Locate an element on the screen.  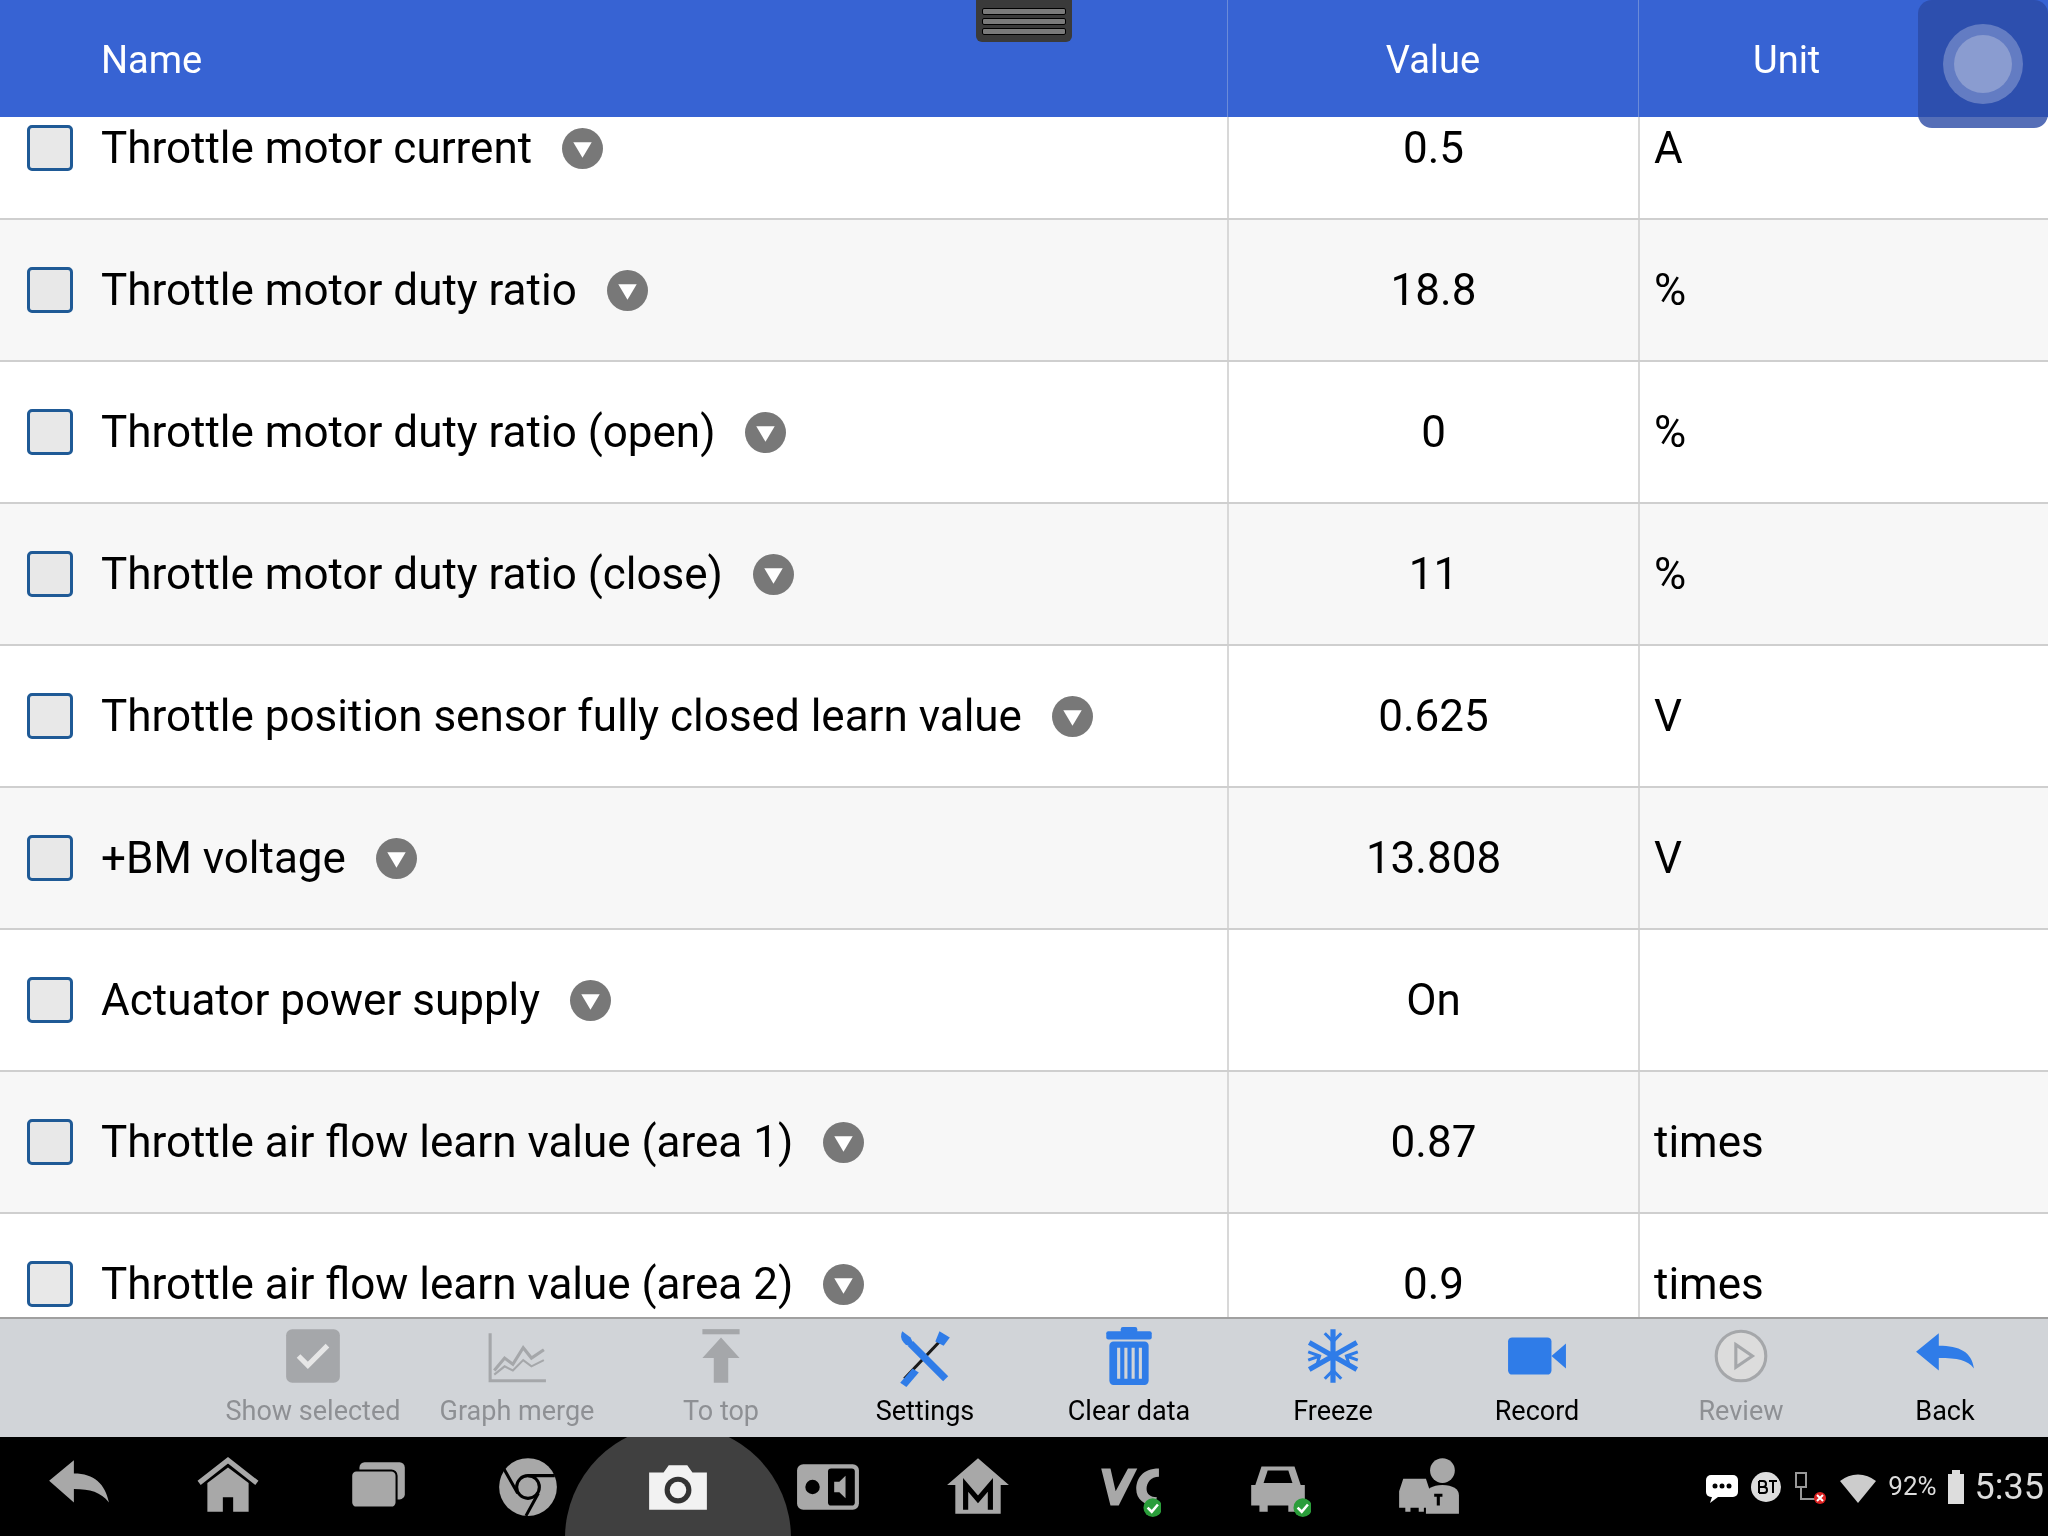
parameter-name: Throttle motor duty ratio (close) is located at coordinates (412, 574).